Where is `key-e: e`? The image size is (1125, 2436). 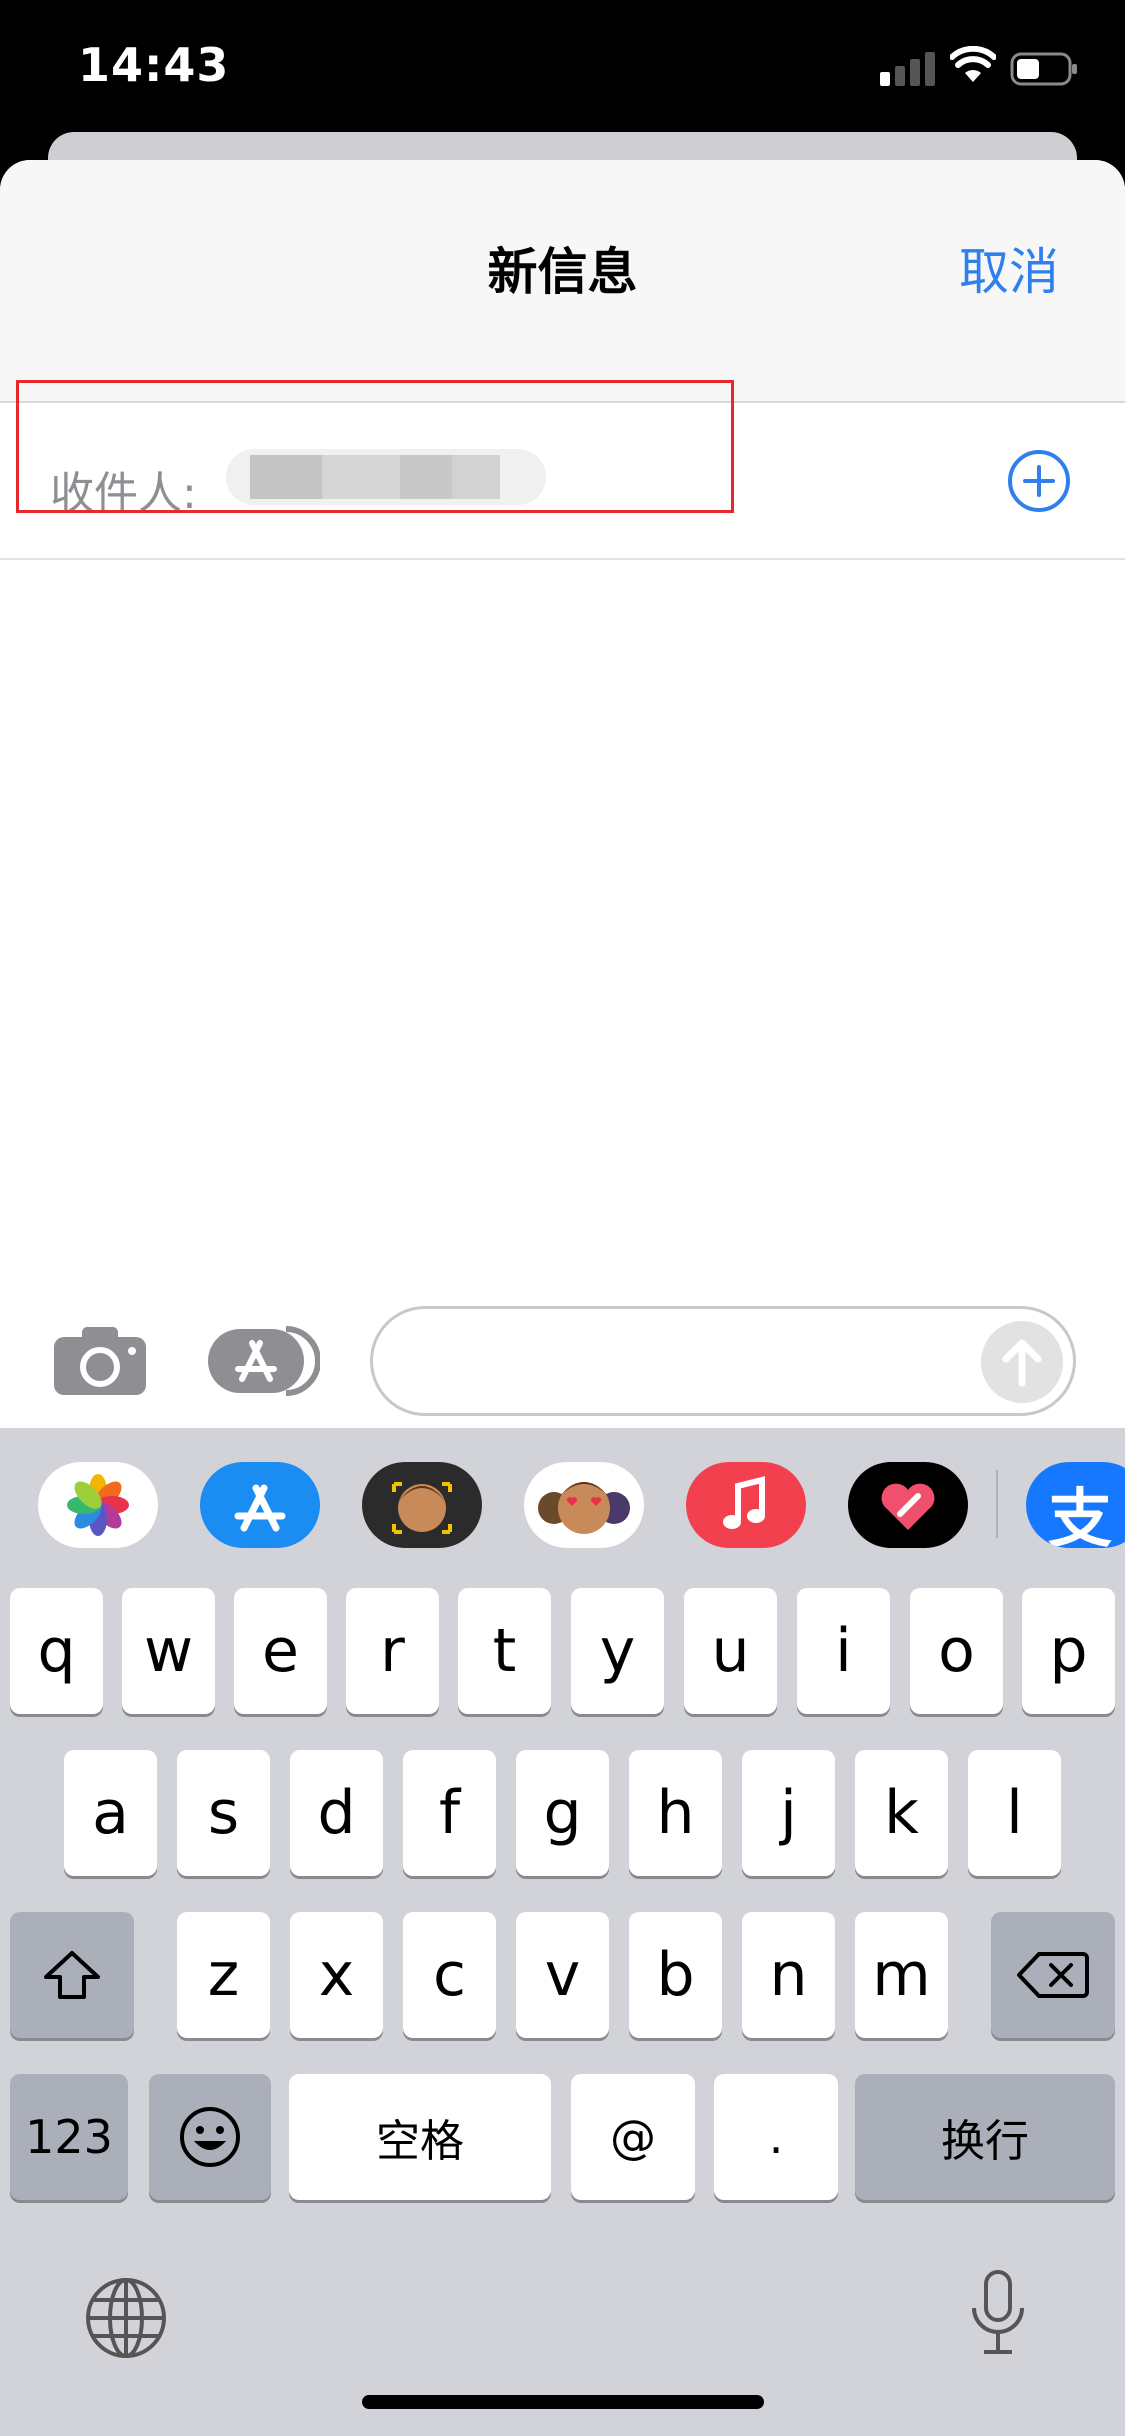 key-e: e is located at coordinates (280, 1651).